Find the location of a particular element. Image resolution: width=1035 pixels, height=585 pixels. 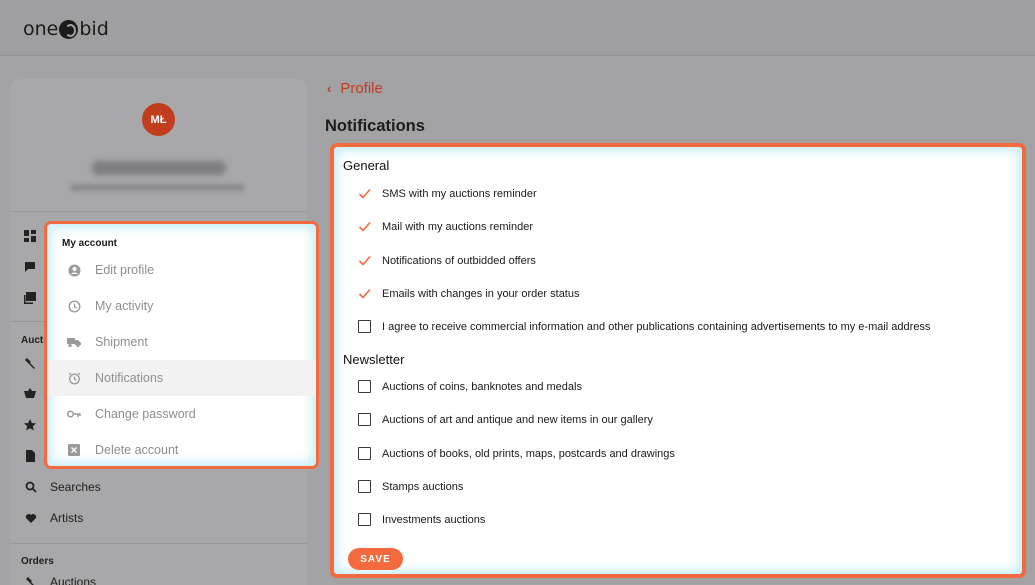

menu-item-label: My activity is located at coordinates (124, 306).